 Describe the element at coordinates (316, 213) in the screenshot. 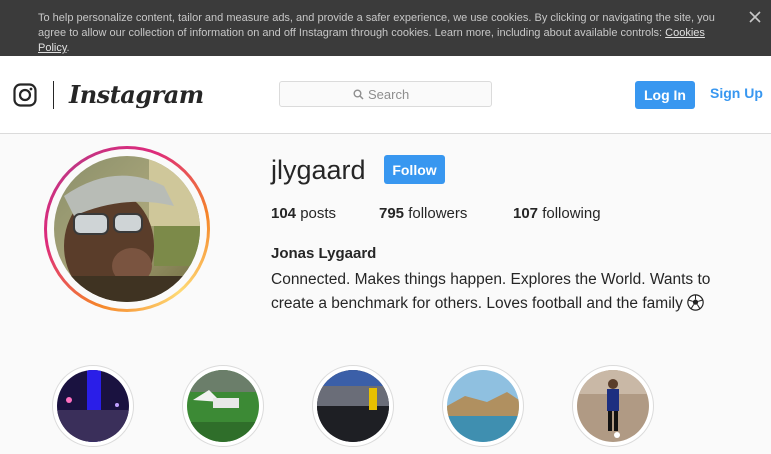

I see `stat-posts-label: posts` at that location.